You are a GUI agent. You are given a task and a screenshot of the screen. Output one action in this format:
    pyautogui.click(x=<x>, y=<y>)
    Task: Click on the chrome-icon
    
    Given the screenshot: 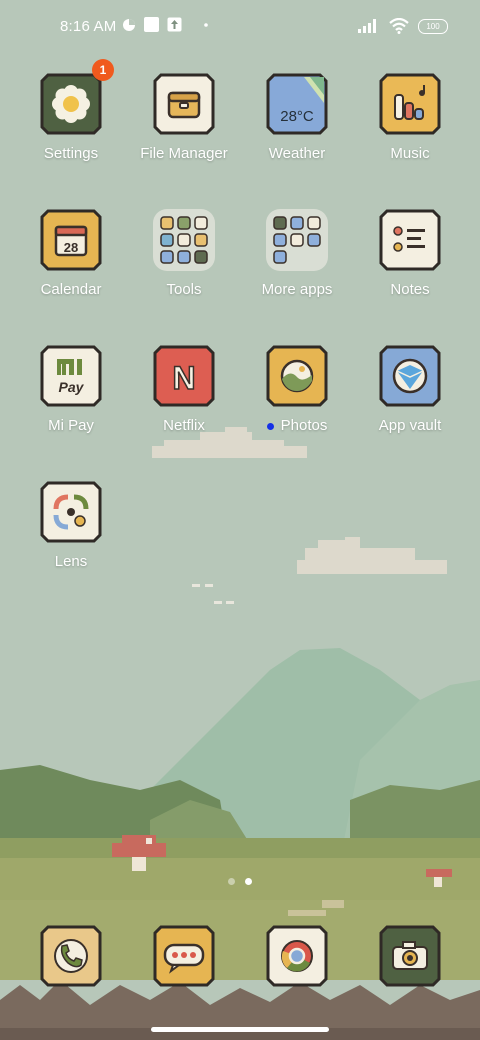 What is the action you would take?
    pyautogui.click(x=297, y=956)
    